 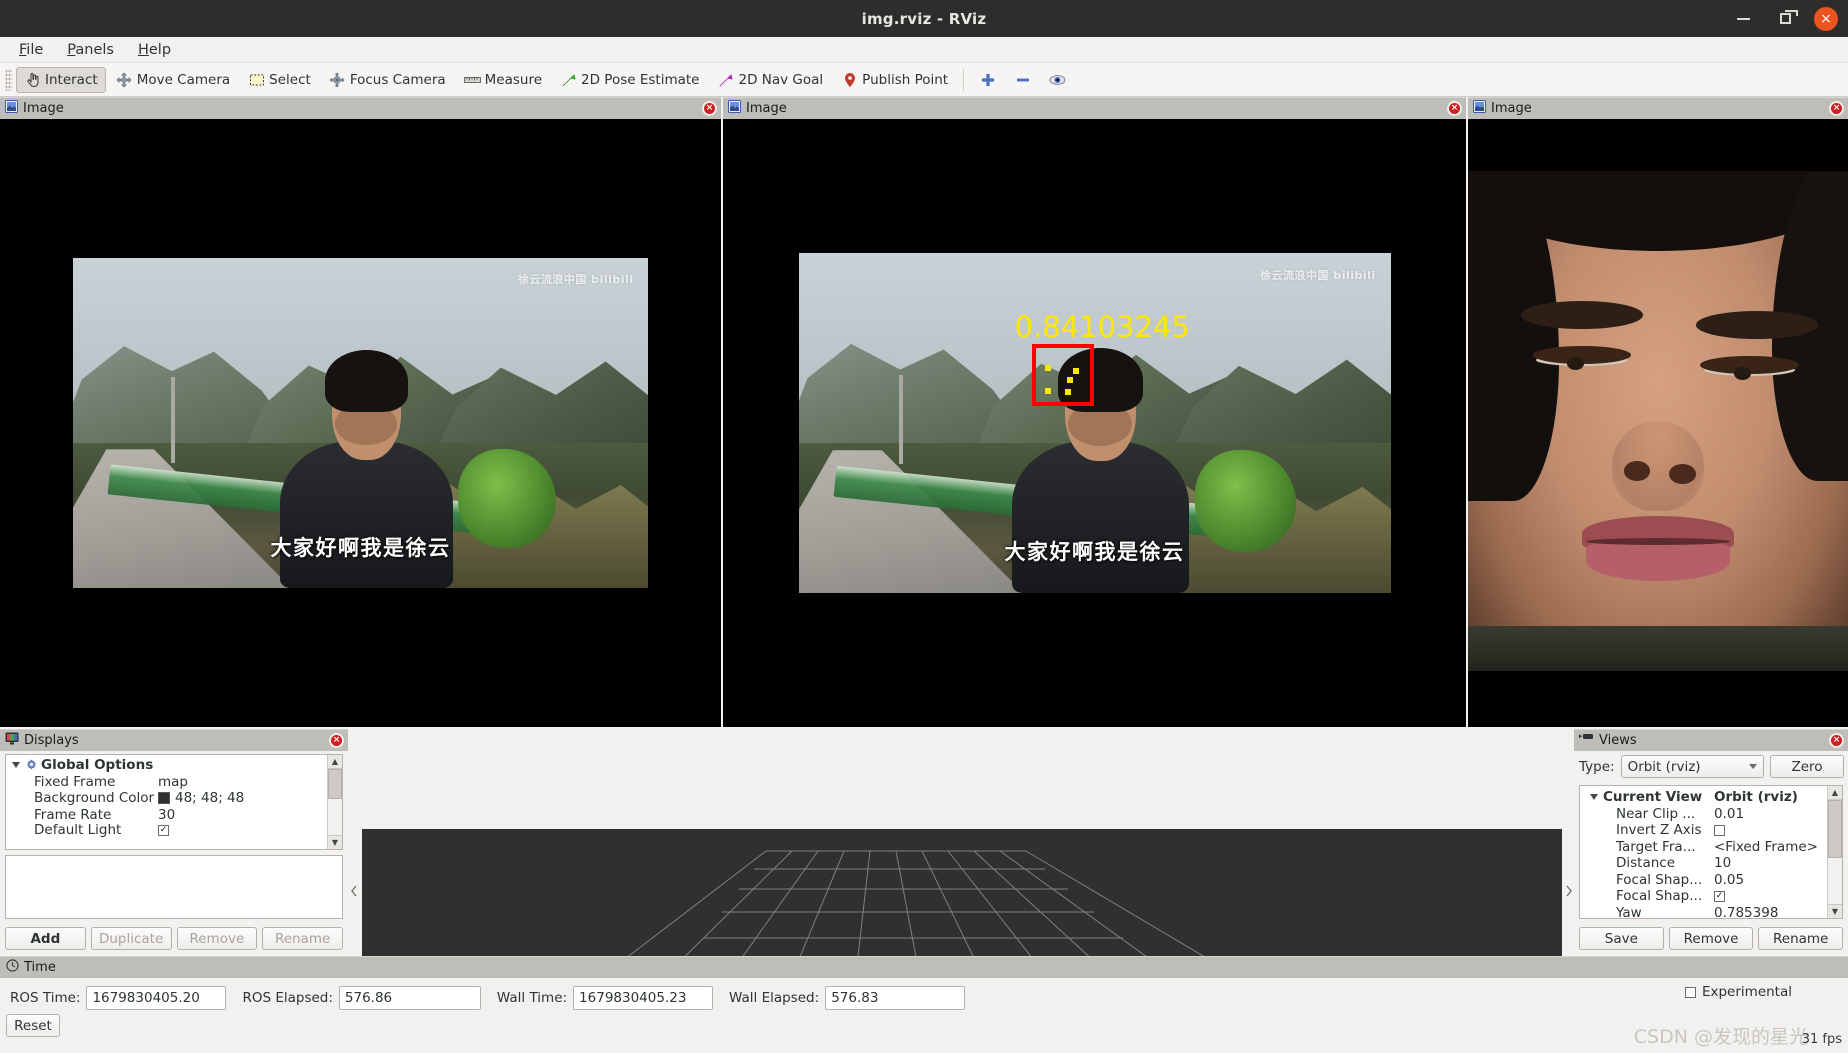 I want to click on view-row-distance: Distance 10, so click(x=1711, y=863).